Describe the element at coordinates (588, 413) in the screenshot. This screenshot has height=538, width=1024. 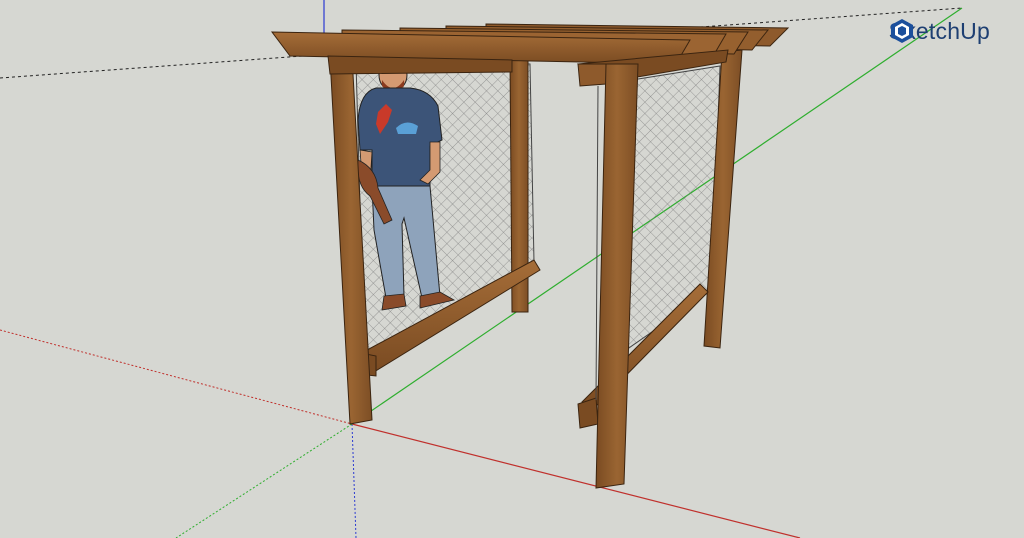
I see `right-rail-end` at that location.